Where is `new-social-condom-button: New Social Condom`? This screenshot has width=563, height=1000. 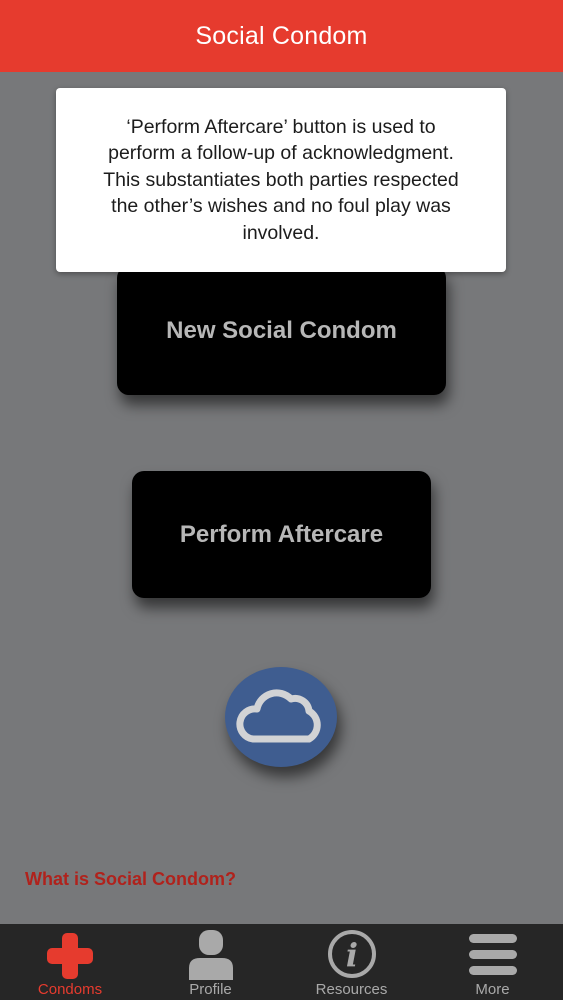
new-social-condom-button: New Social Condom is located at coordinates (281, 330).